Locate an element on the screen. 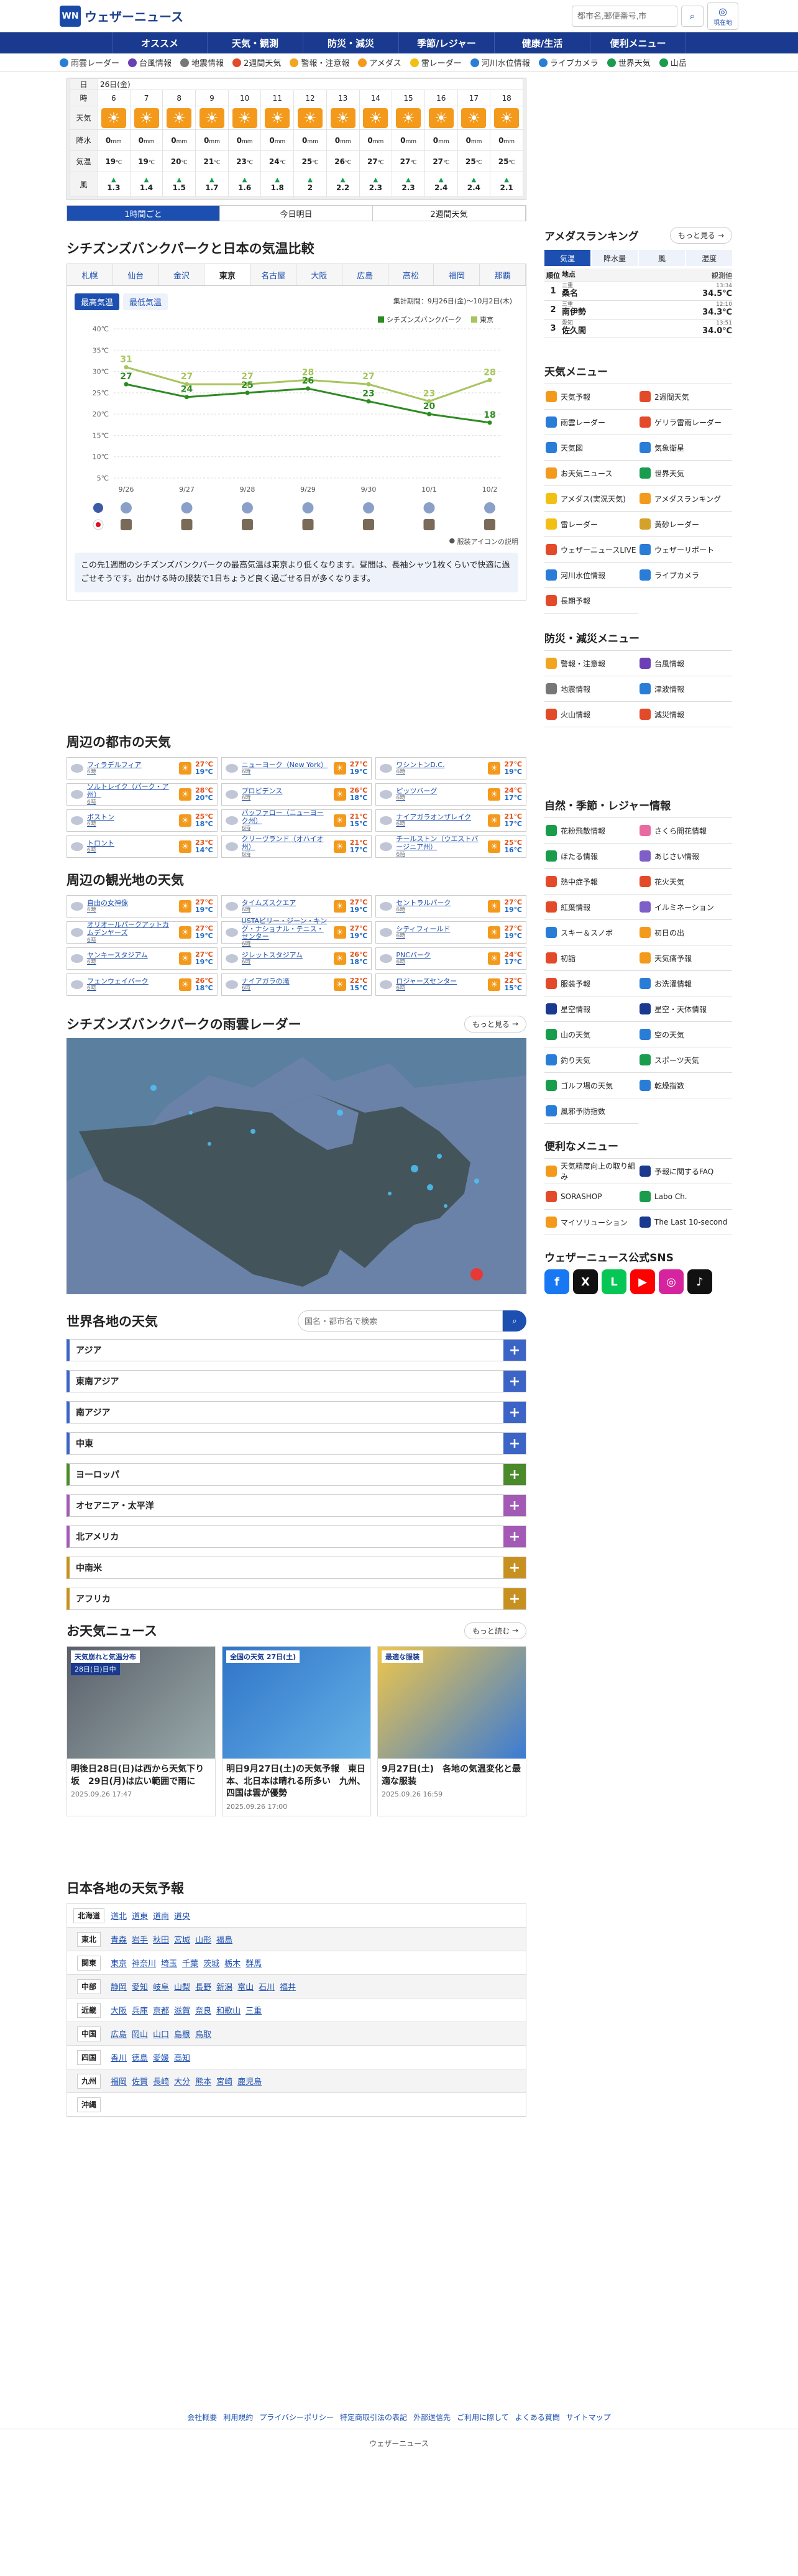  city-cell: オリオールパークアットカムデンヤーズ 6時 ☀ 27℃ 19℃ is located at coordinates (142, 932).